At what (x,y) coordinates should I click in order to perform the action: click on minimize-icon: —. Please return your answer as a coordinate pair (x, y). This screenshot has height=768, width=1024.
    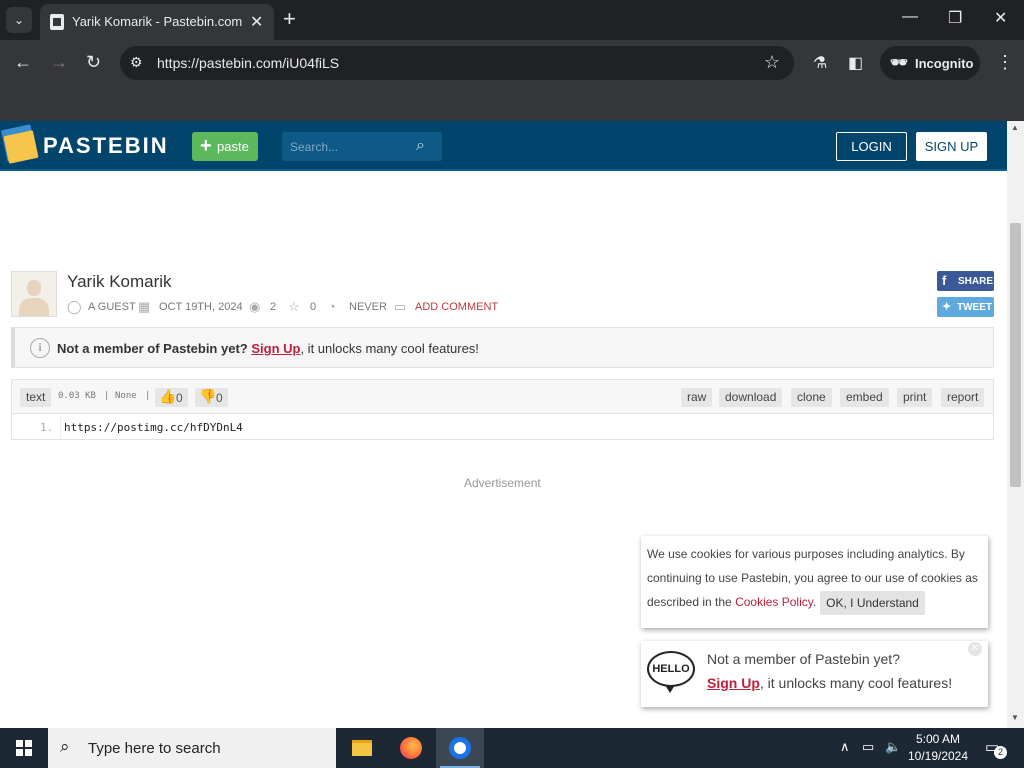
    Looking at the image, I should click on (910, 17).